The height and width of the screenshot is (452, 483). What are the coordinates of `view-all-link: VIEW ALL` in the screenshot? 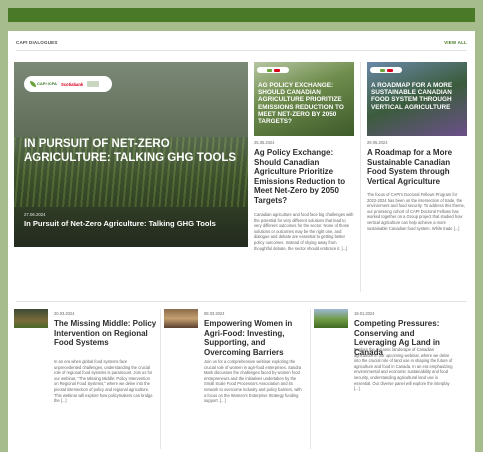 It's located at (455, 42).